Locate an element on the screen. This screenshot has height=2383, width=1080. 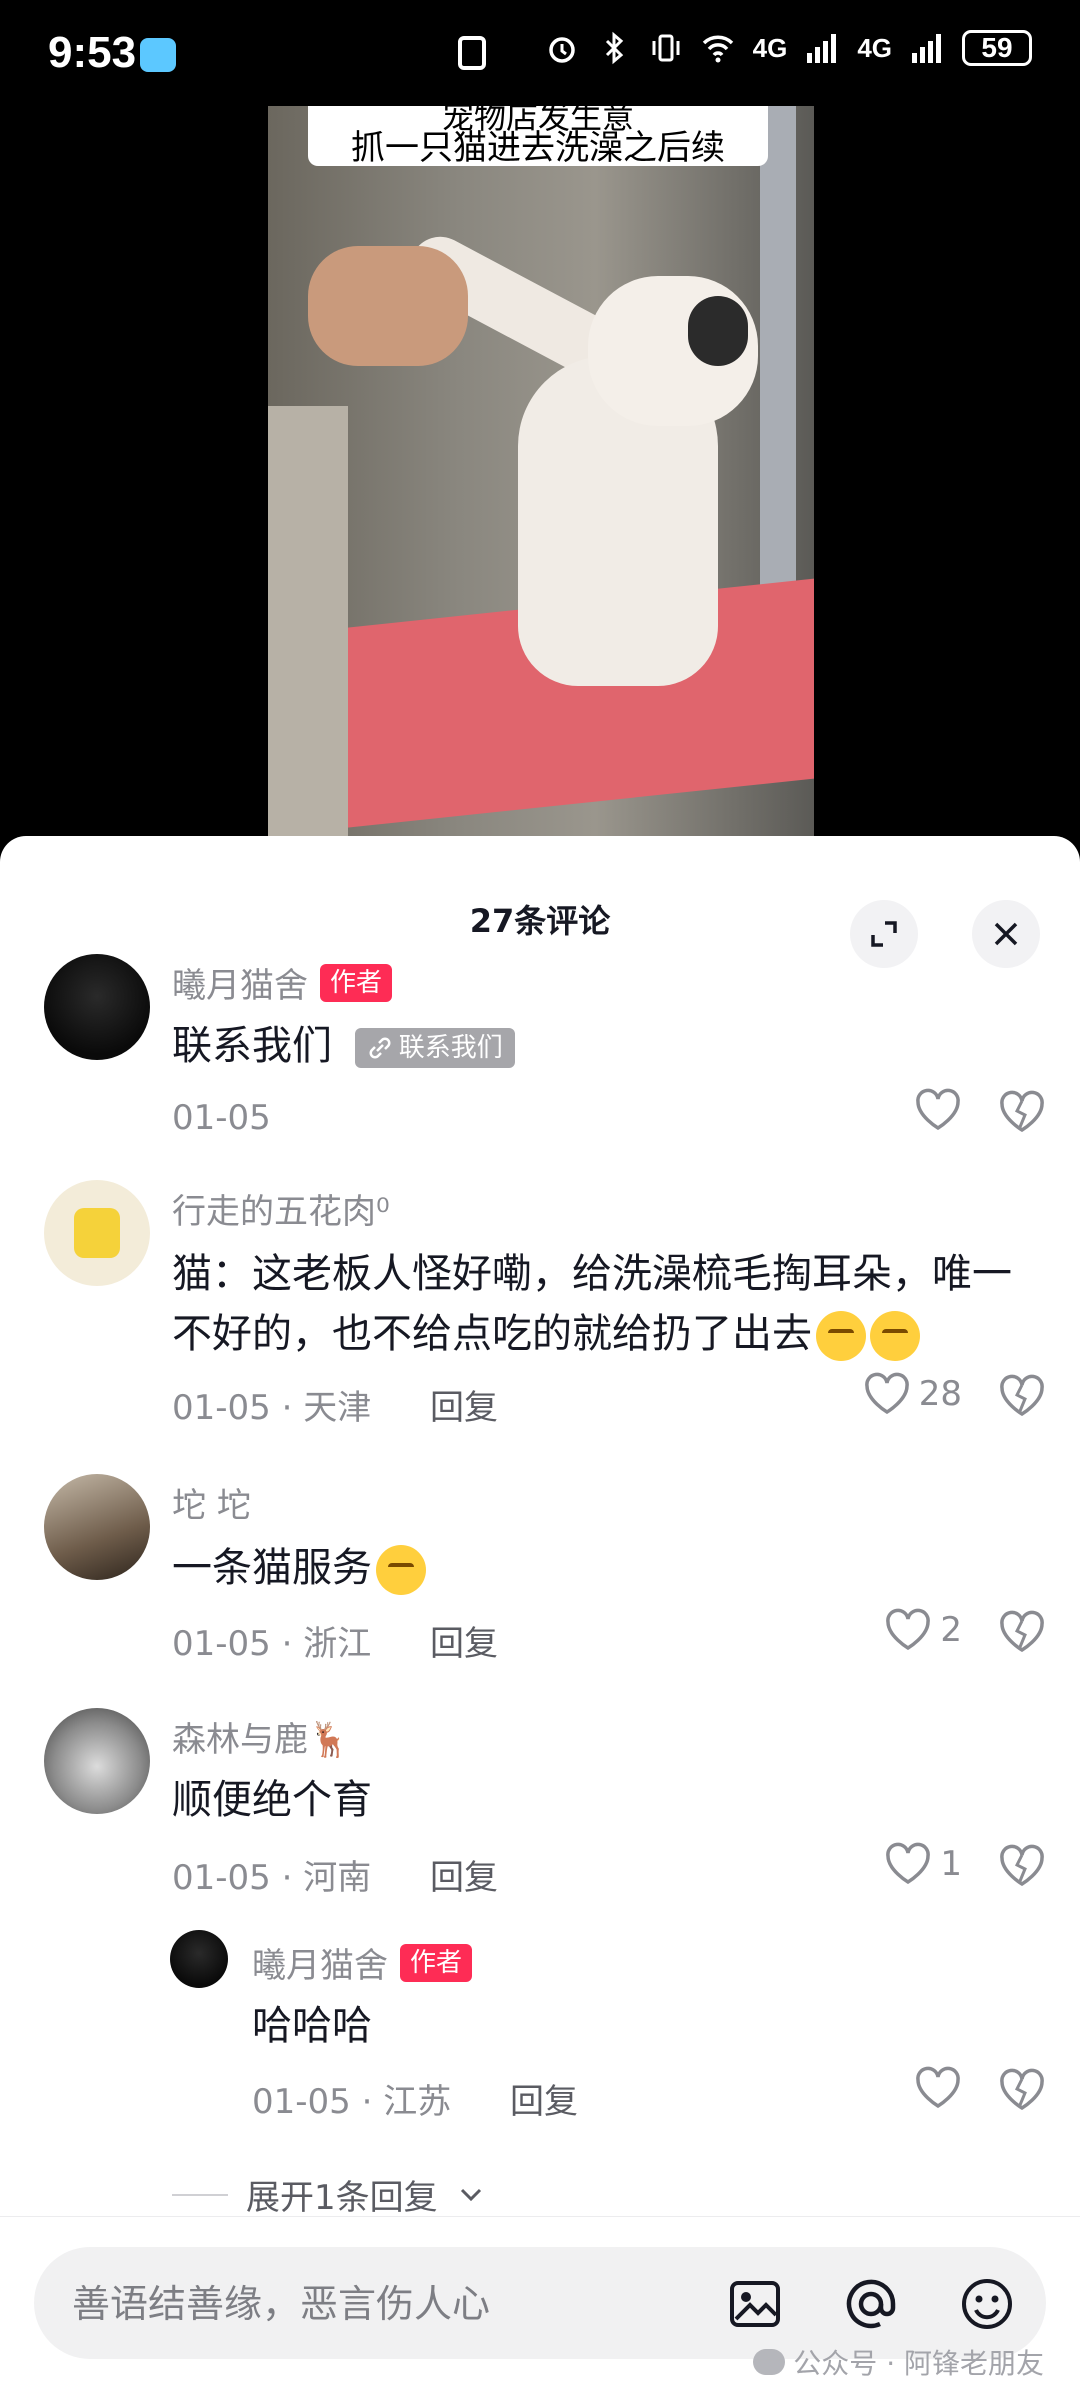
comment-body: 哈哈哈 is located at coordinates (312, 2026).